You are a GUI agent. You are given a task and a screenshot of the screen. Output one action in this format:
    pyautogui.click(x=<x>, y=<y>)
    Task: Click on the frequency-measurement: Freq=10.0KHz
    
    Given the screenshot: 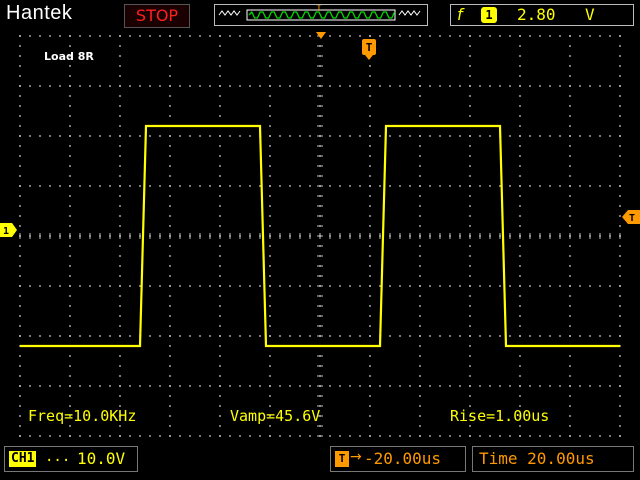 What is the action you would take?
    pyautogui.click(x=82, y=416)
    